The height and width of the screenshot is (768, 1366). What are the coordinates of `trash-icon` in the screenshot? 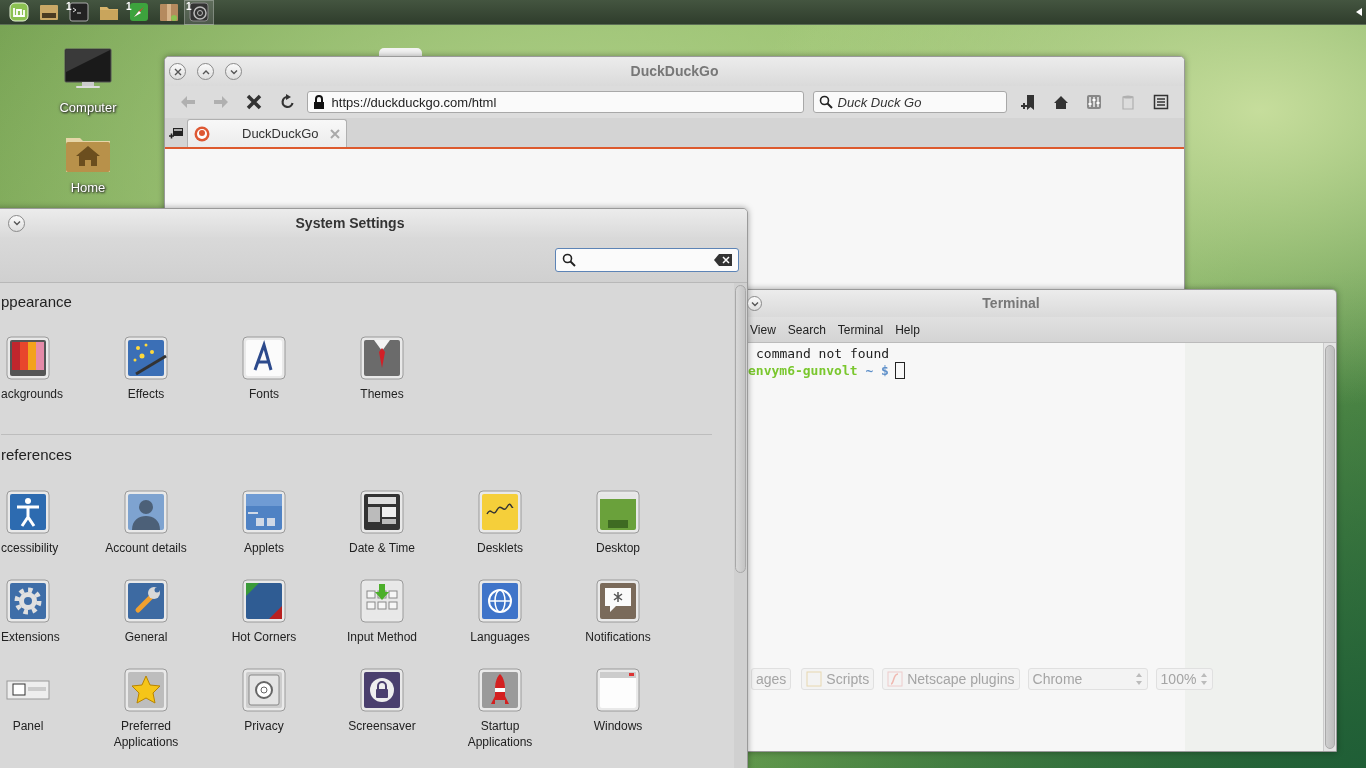 It's located at (1127, 102).